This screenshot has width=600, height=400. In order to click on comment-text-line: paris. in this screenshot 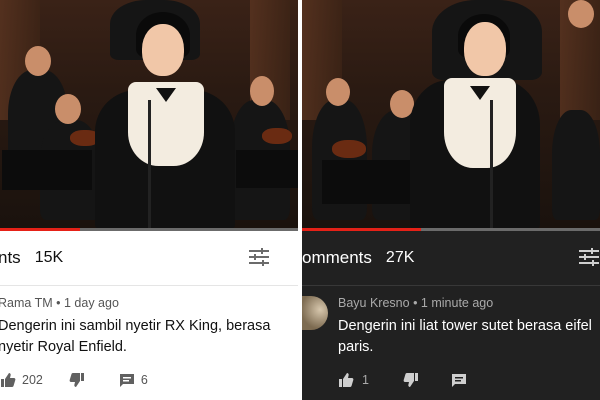, I will do `click(356, 347)`.